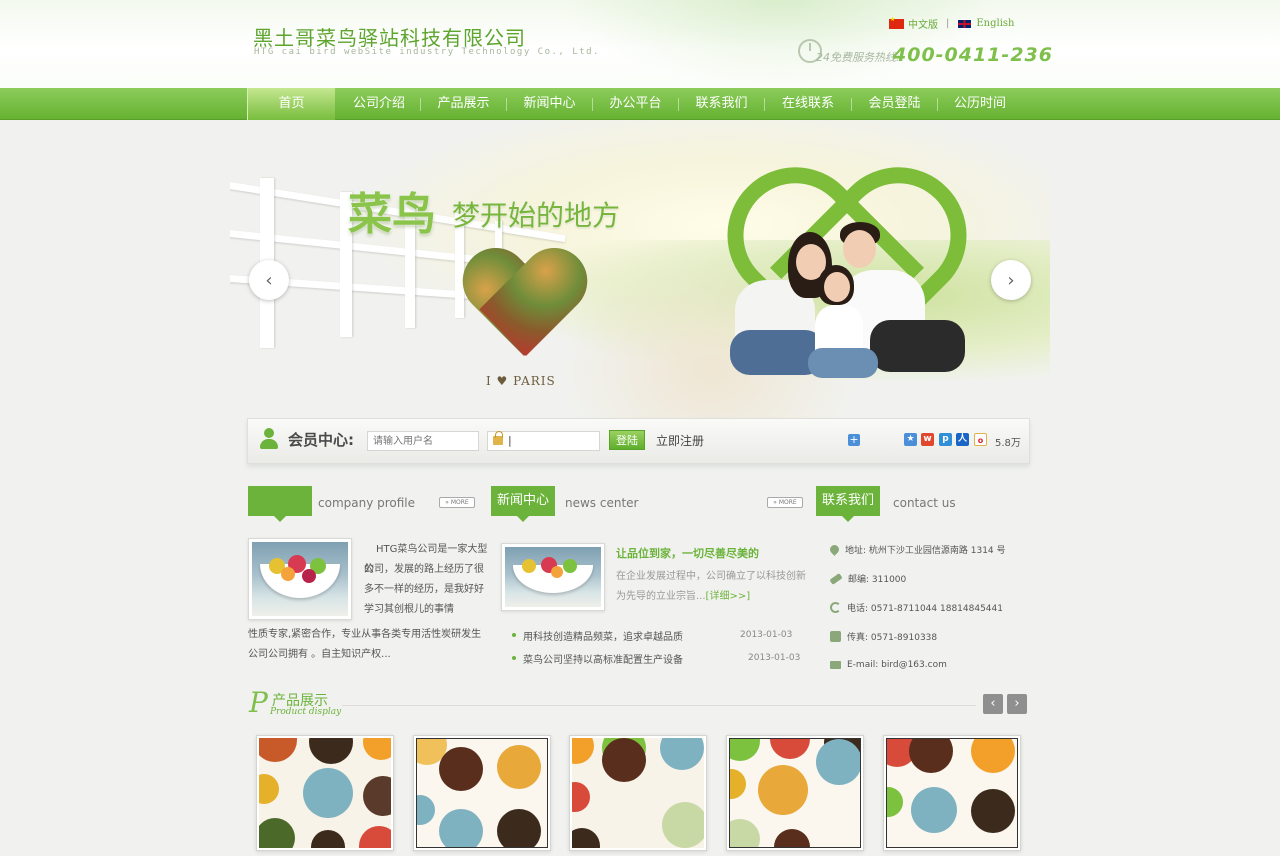 This screenshot has width=1280, height=856. What do you see at coordinates (711, 586) in the screenshot?
I see `news-summary: 在企业发展过程中，公司确立了以科技创新 为先导的立业宗旨...[详细>>]` at bounding box center [711, 586].